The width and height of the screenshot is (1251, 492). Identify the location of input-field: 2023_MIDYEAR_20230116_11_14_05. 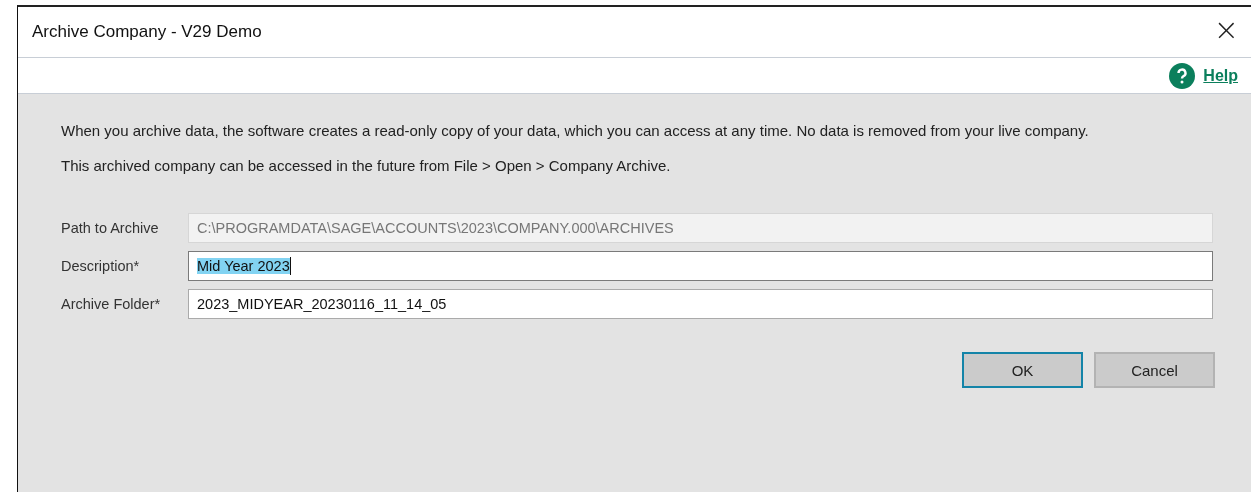
(700, 304).